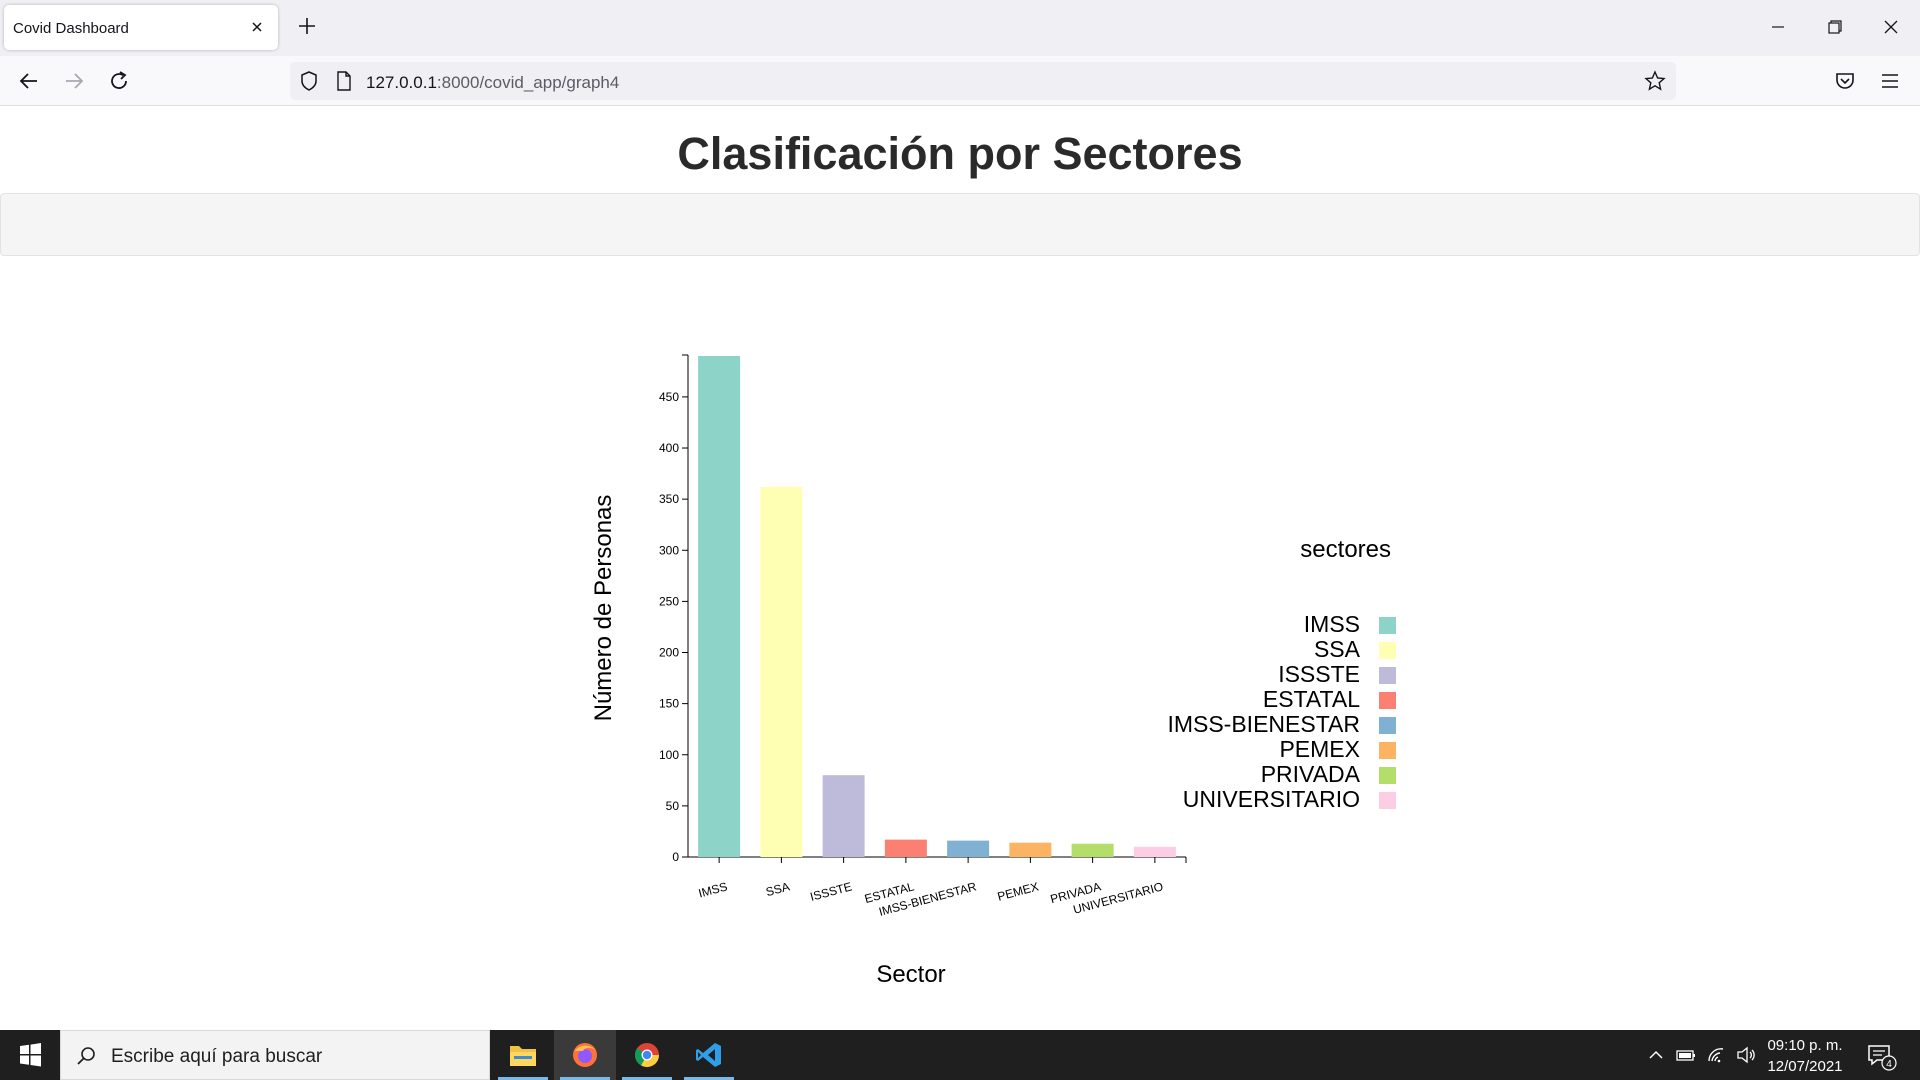  I want to click on x-axis-title: Sector, so click(910, 974).